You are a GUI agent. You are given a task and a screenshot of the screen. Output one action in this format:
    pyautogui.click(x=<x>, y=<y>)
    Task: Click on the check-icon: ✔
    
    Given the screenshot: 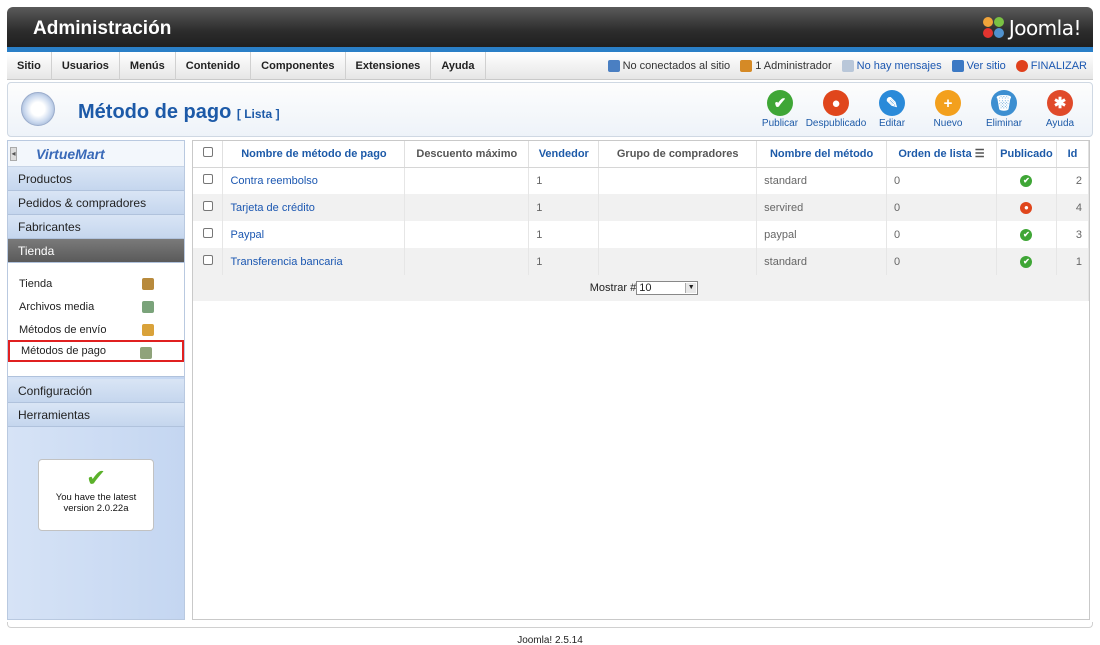 What is the action you would take?
    pyautogui.click(x=780, y=103)
    